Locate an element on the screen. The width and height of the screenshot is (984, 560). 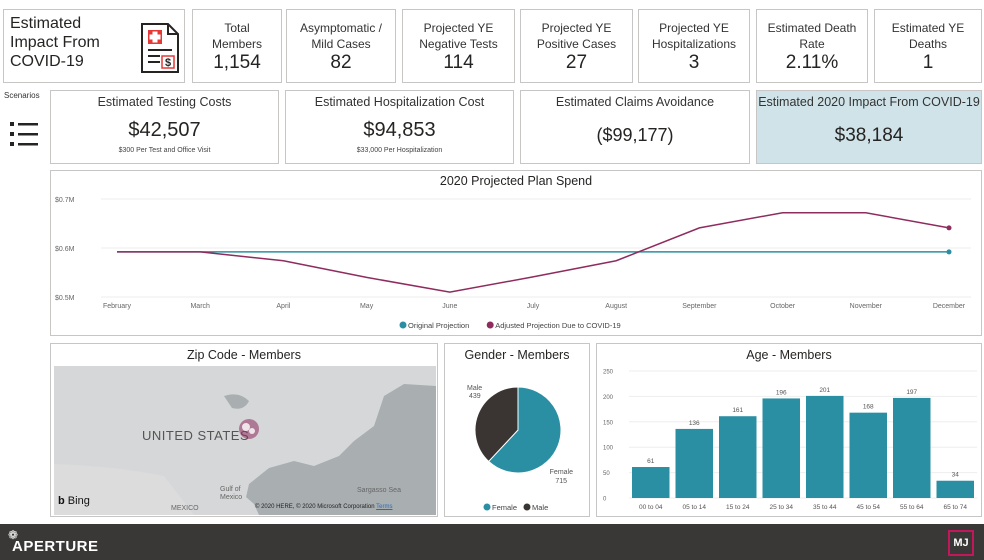
y-tick-label: 200 is located at coordinates (608, 398).